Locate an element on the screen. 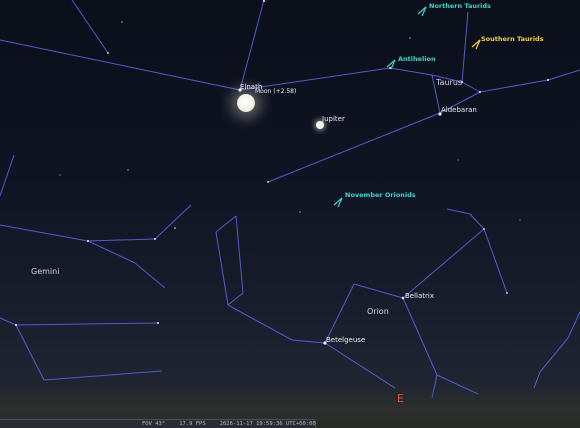  fov-readout: FOV 43° is located at coordinates (154, 424).